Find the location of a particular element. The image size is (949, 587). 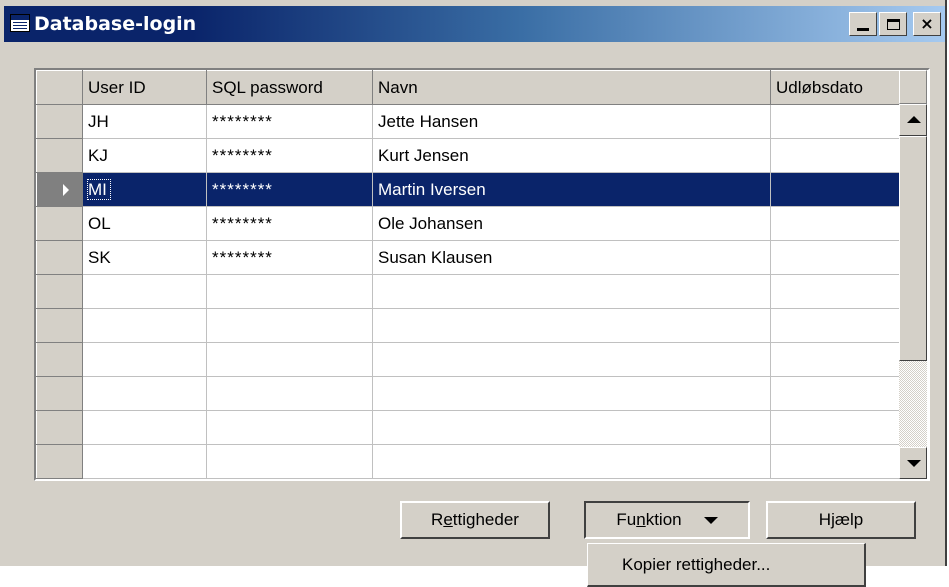

table-icon is located at coordinates (20, 23).